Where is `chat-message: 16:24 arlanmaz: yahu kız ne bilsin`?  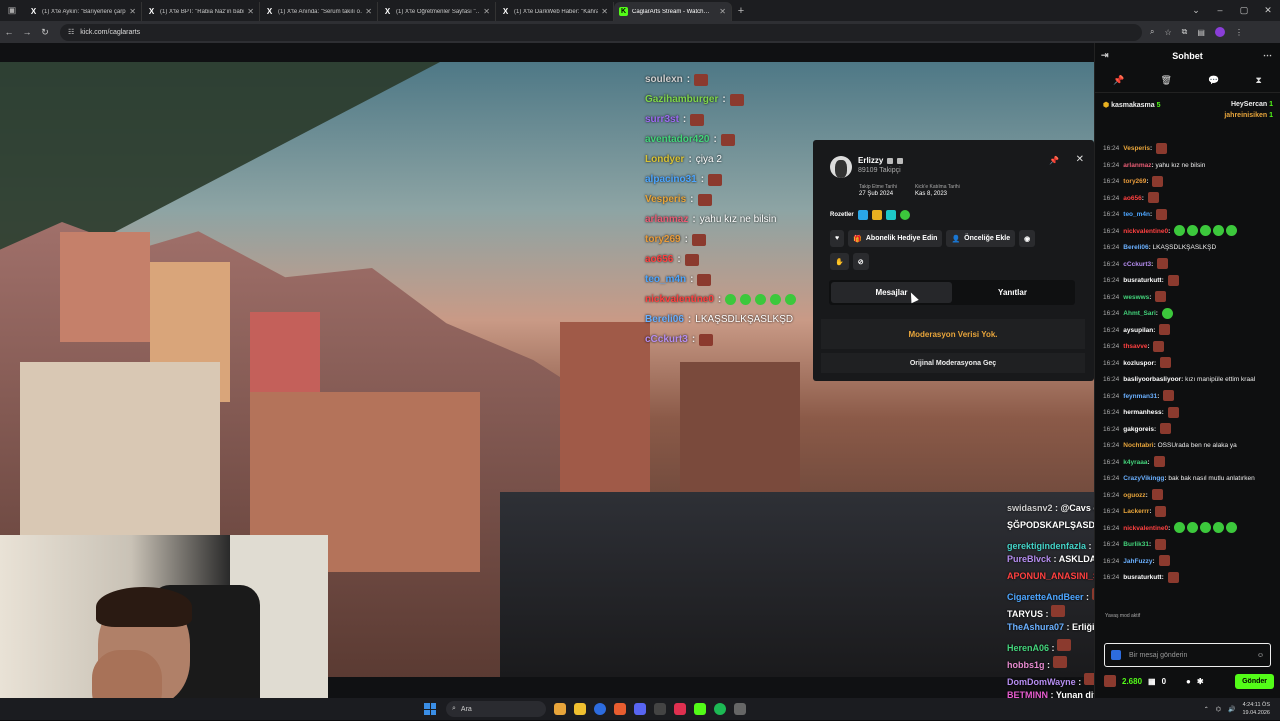 chat-message: 16:24 arlanmaz: yahu kız ne bilsin is located at coordinates (1191, 166).